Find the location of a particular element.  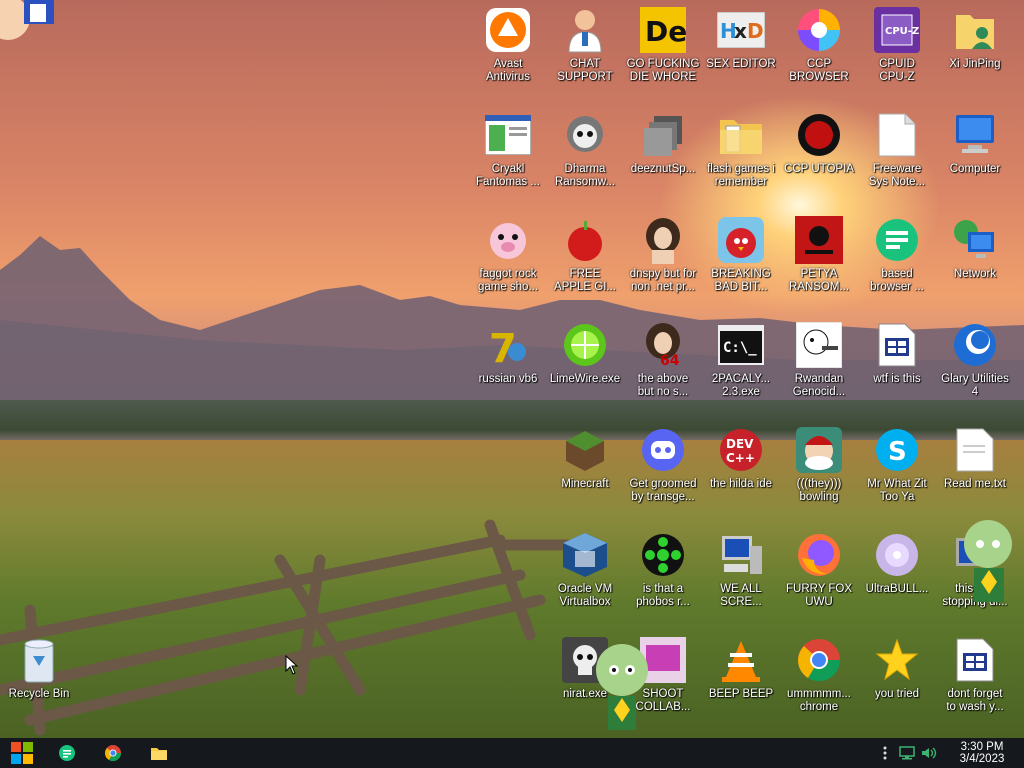

desktop-icon-label: wtf is this is located at coordinates (897, 379).